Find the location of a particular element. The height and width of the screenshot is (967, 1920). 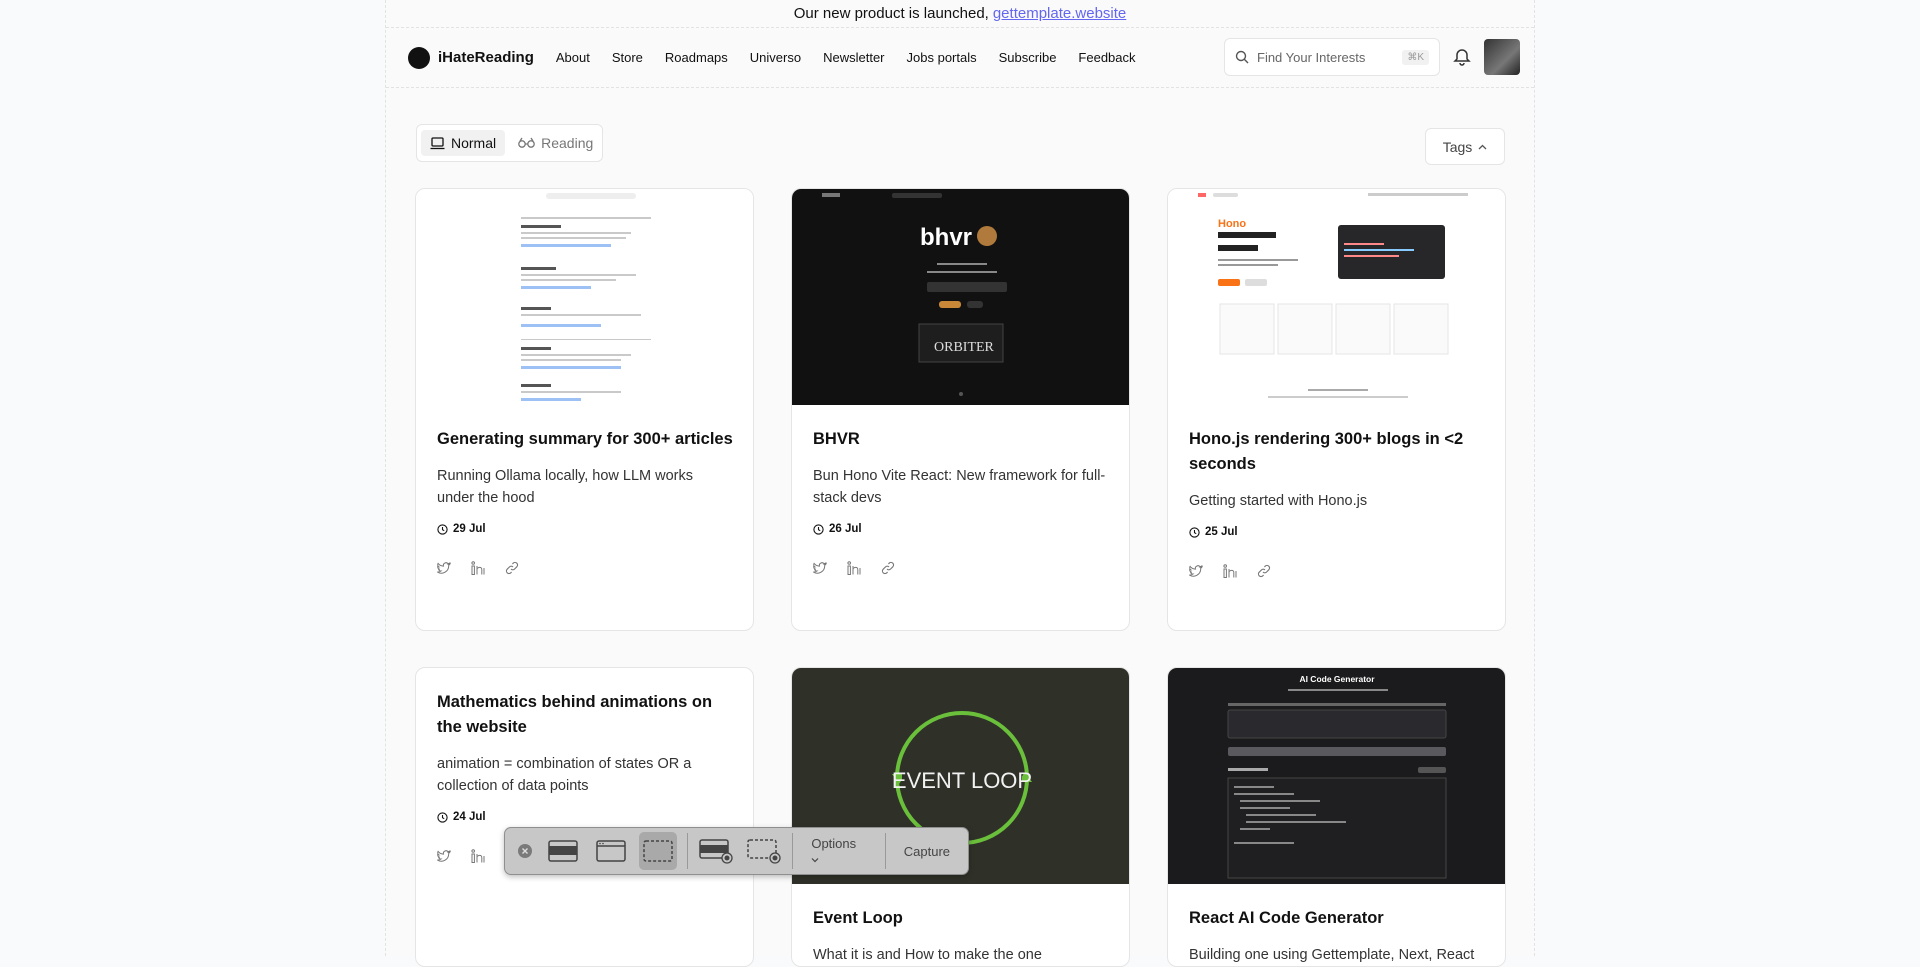

capture-selection-button is located at coordinates (658, 851).